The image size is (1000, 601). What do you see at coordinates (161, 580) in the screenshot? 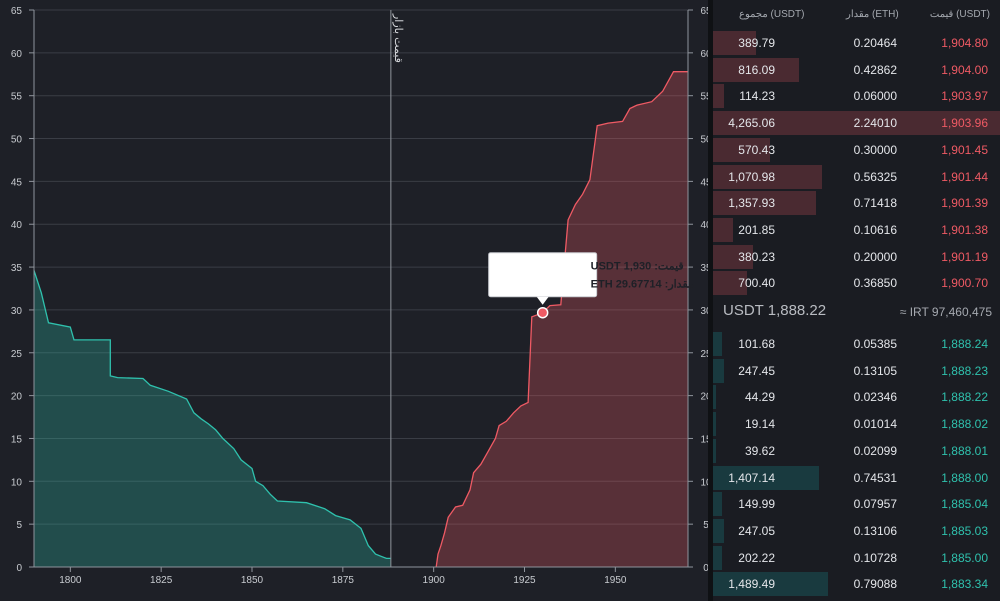
I see `x-tick-label: 1825` at bounding box center [161, 580].